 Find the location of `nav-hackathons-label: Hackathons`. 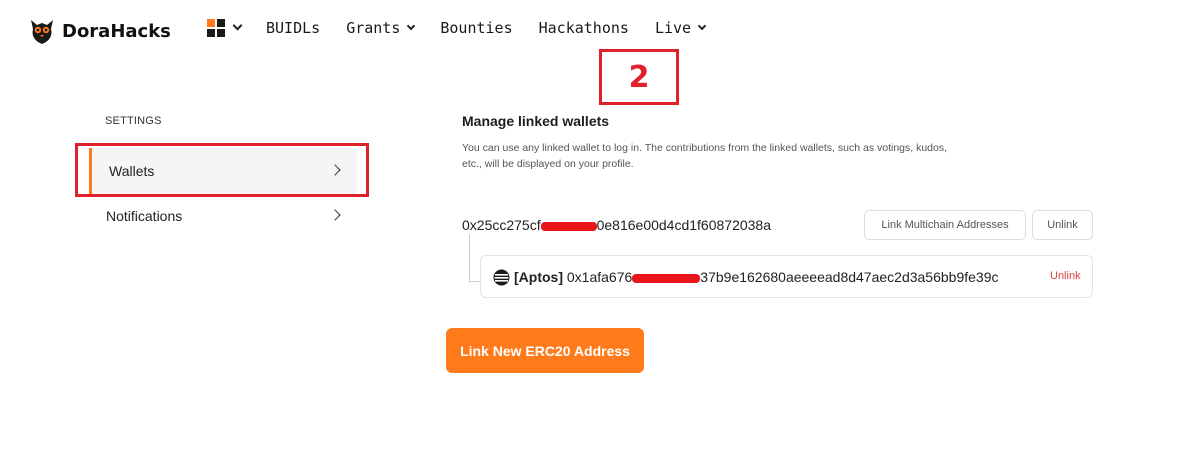

nav-hackathons-label: Hackathons is located at coordinates (583, 28).